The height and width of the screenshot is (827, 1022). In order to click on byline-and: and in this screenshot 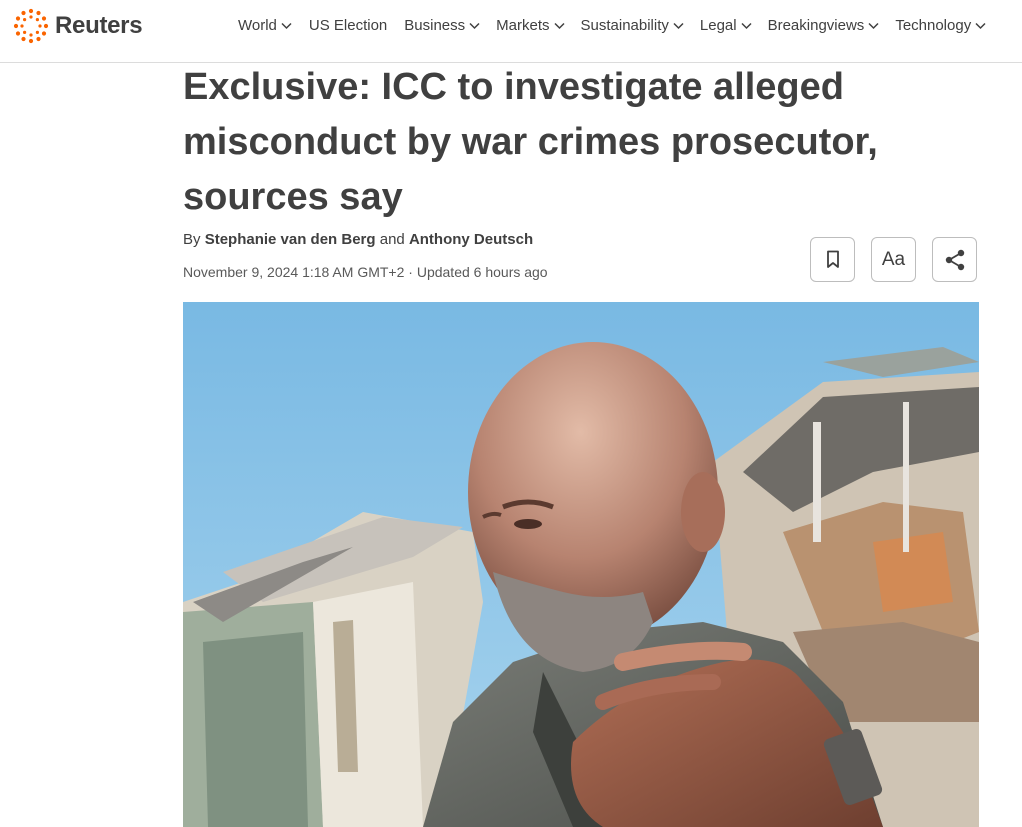, I will do `click(392, 239)`.